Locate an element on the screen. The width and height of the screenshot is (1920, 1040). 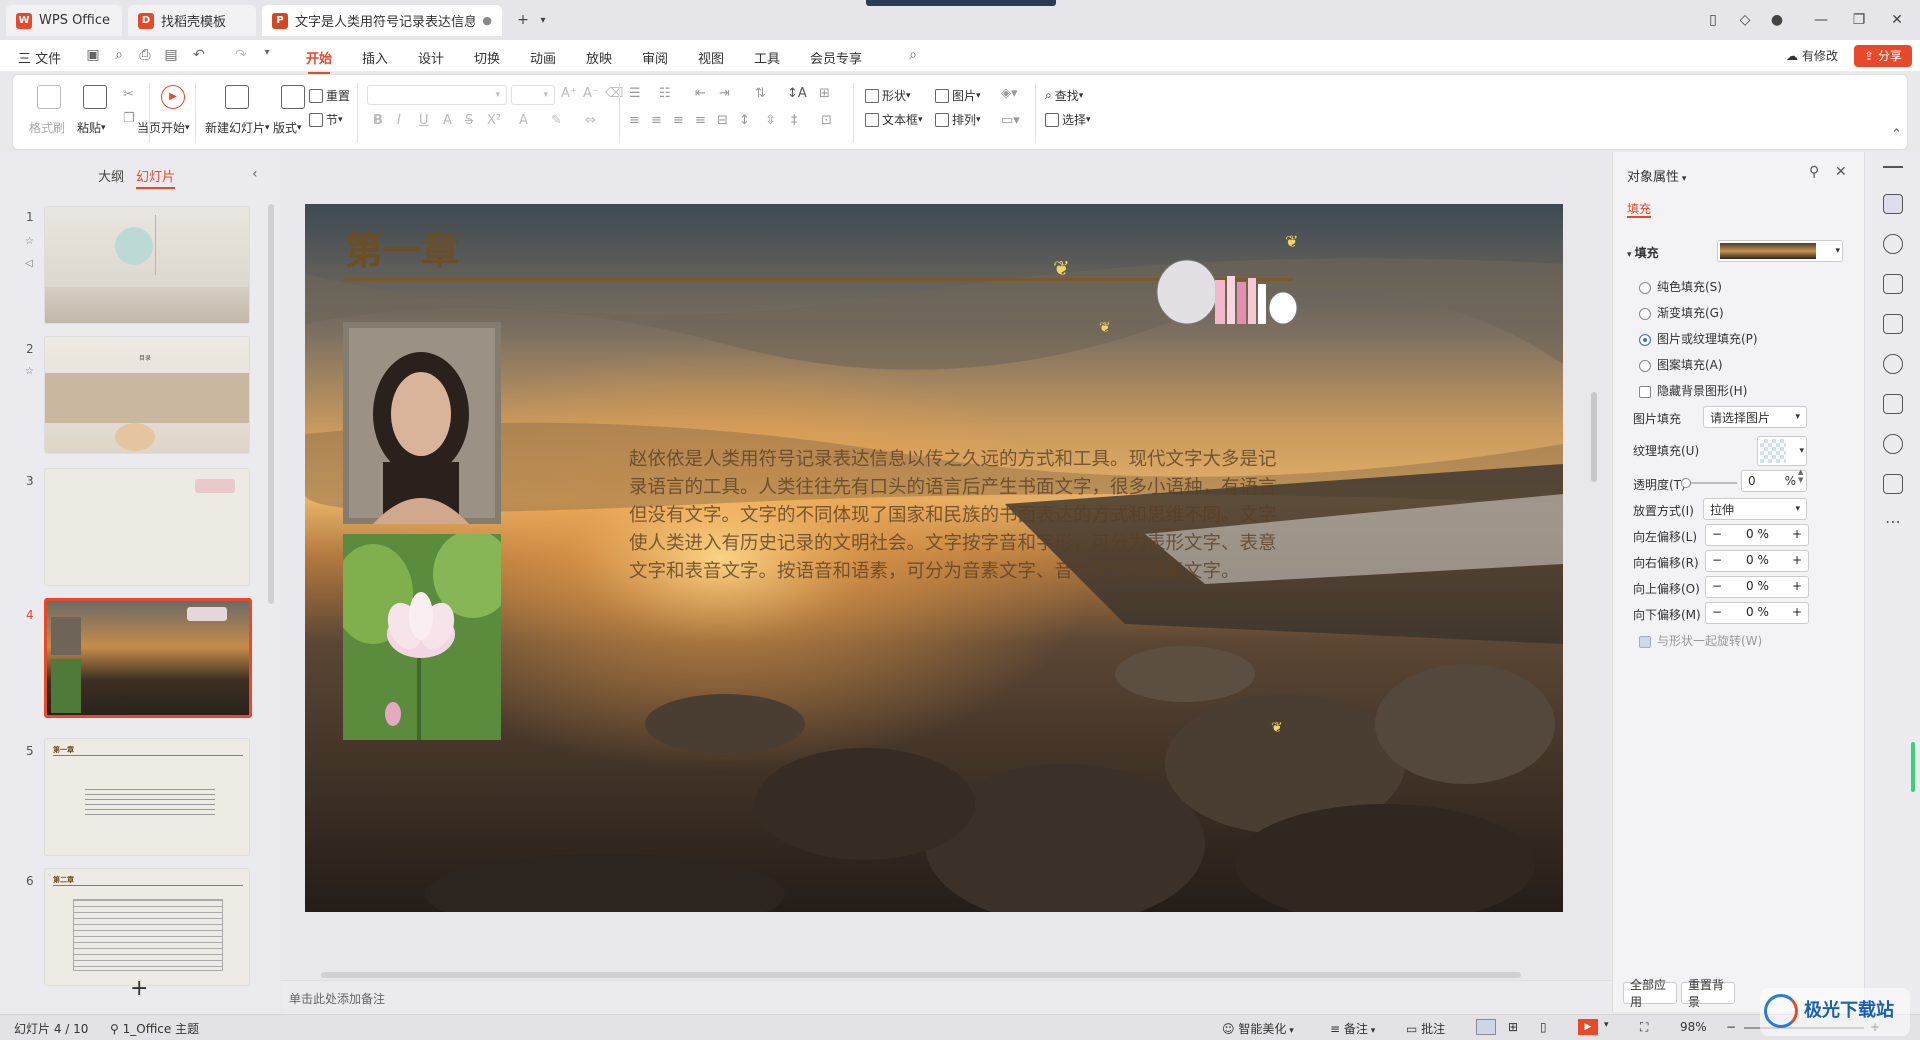
paste-button: 粘贴 ▾ is located at coordinates (91, 127).